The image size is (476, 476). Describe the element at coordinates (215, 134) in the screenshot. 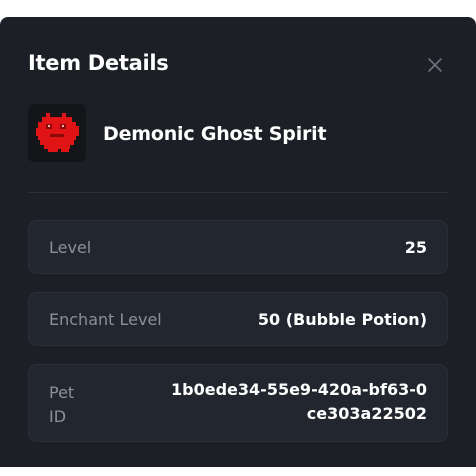

I see `item-name: Demonic Ghost Spirit` at that location.